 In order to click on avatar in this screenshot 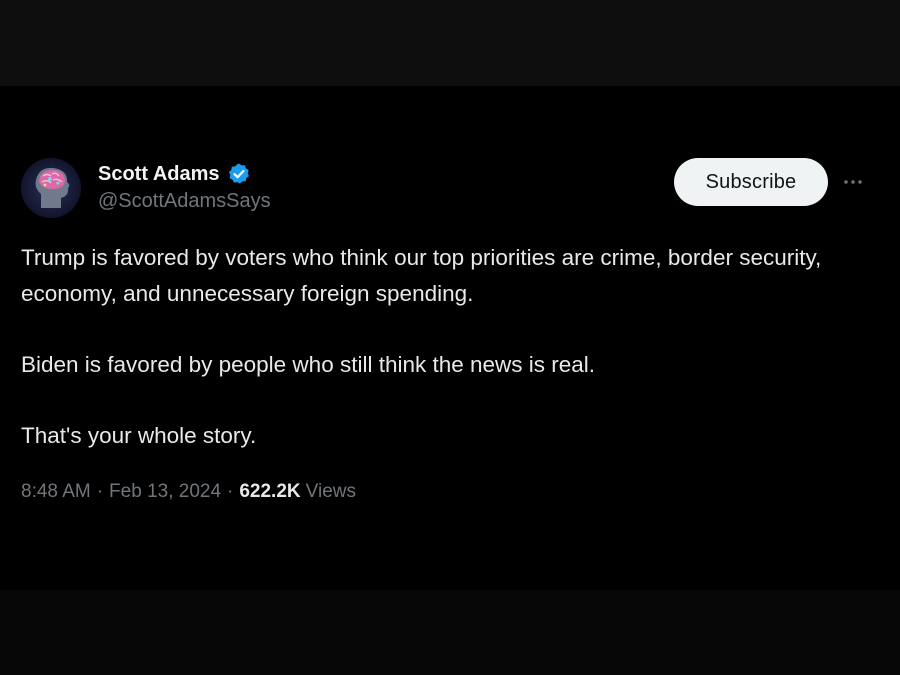, I will do `click(51, 188)`.